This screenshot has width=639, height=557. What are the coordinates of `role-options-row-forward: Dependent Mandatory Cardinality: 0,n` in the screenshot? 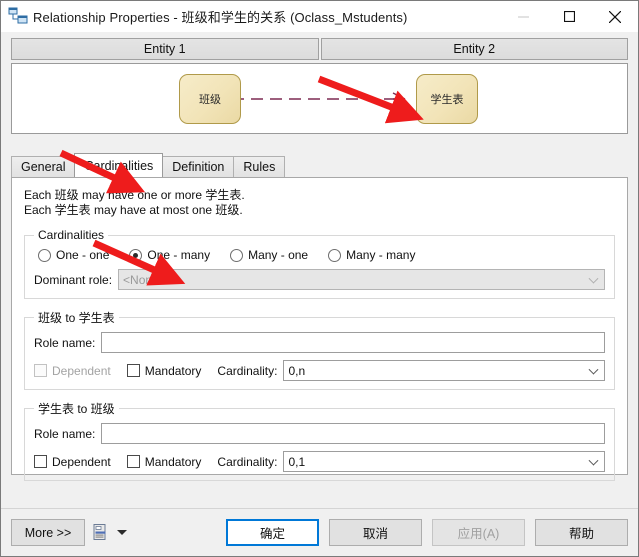 It's located at (319, 370).